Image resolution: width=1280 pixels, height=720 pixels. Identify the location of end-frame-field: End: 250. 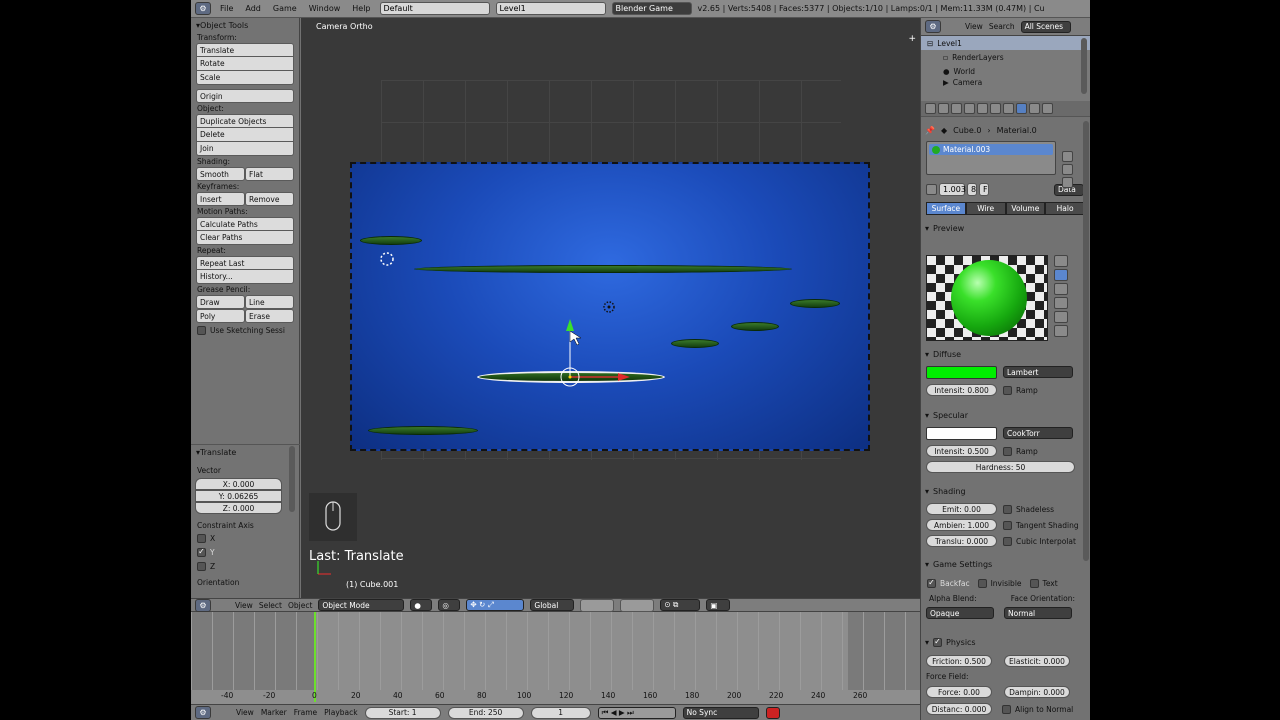
(485, 712).